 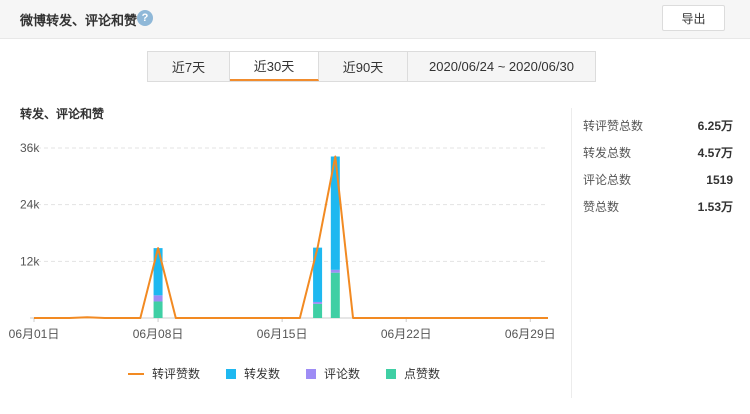 I want to click on tab-30-days: 近30天, so click(x=274, y=66).